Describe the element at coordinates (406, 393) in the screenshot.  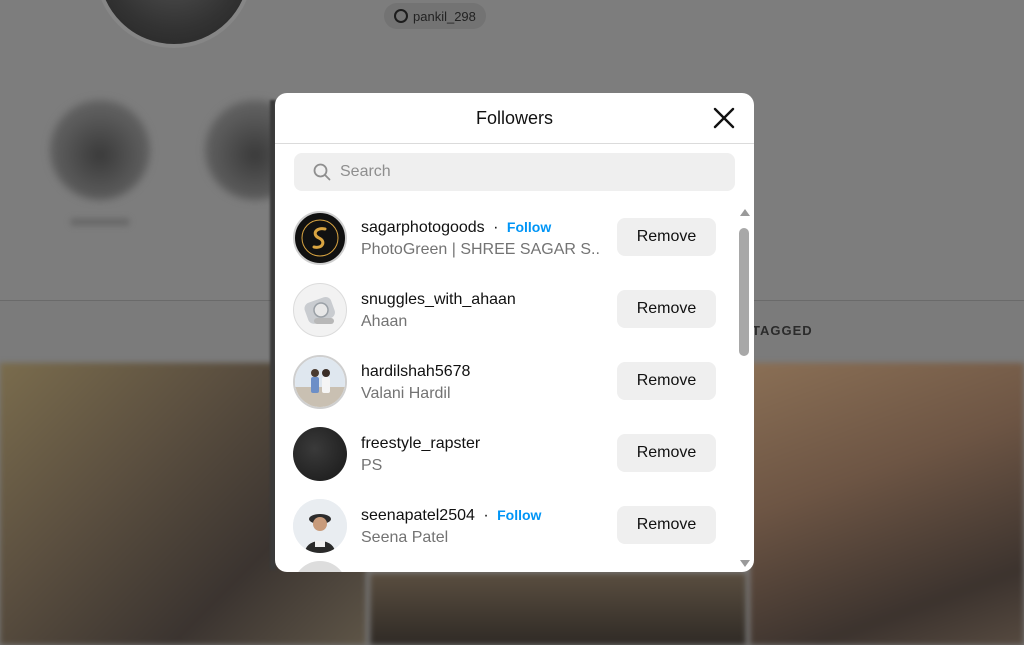
I see `full-name: Valani Hardil` at that location.